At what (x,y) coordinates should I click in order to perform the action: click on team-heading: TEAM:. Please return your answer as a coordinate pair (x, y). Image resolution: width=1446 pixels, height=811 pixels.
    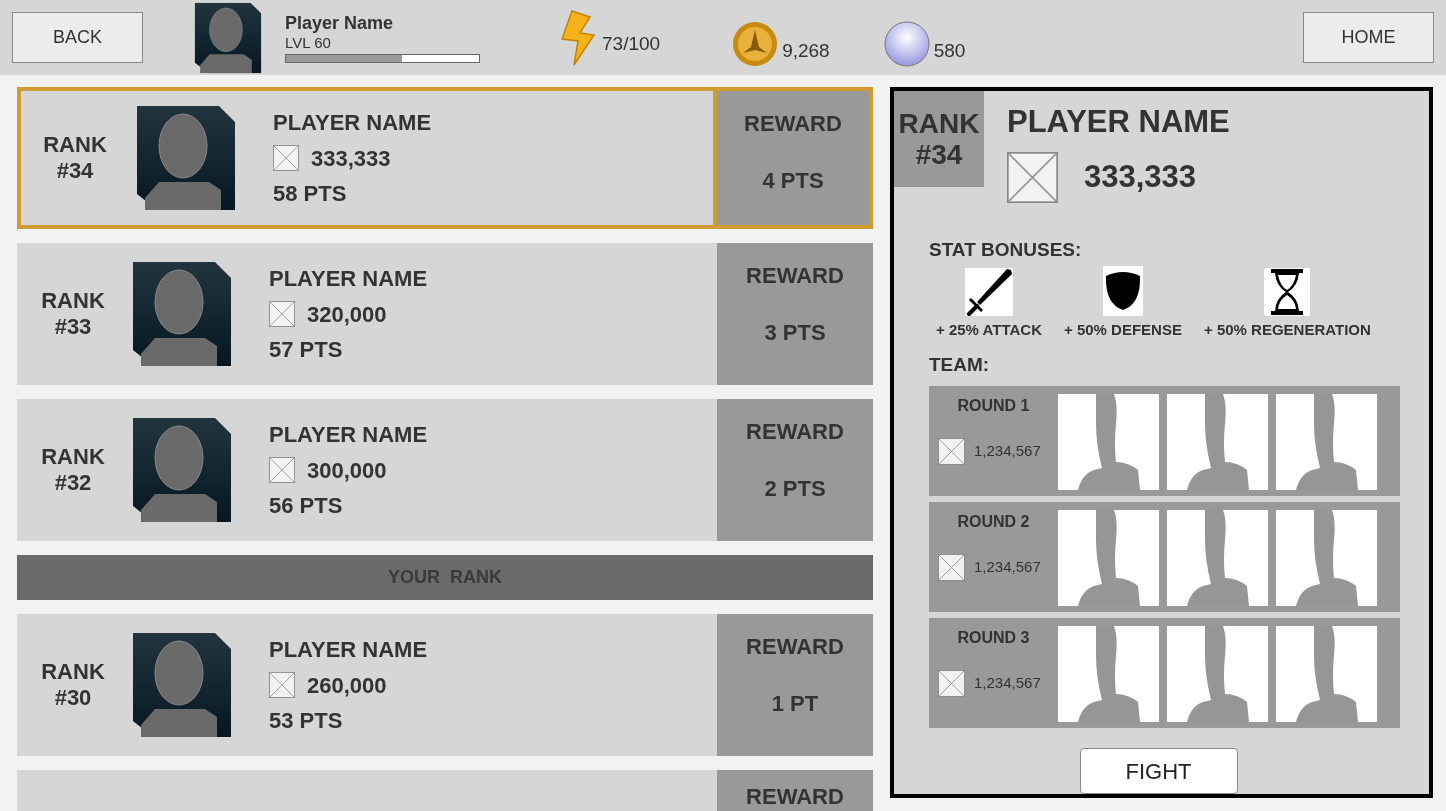
    Looking at the image, I should click on (960, 364).